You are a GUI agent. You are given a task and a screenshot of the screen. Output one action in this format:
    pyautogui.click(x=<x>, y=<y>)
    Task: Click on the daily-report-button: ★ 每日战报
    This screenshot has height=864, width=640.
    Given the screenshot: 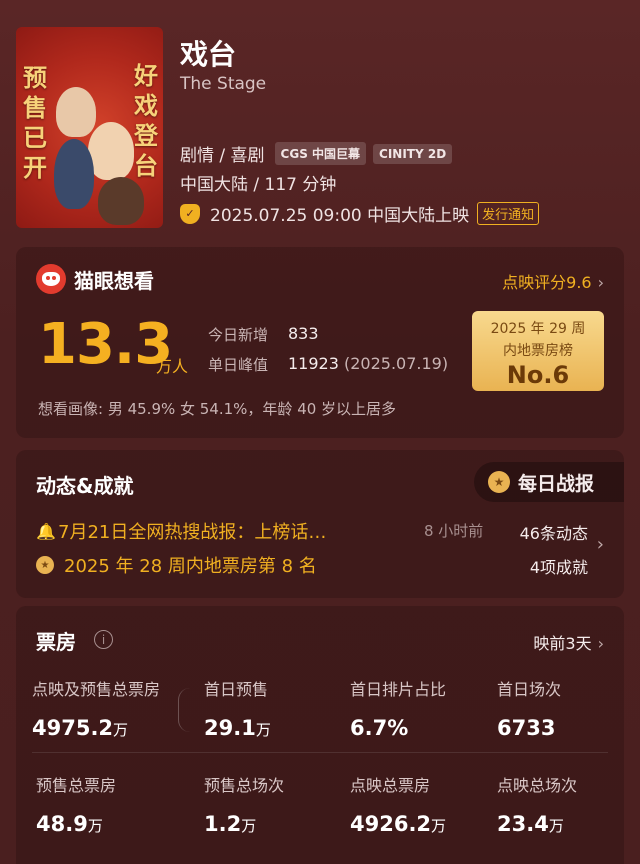 What is the action you would take?
    pyautogui.click(x=549, y=482)
    